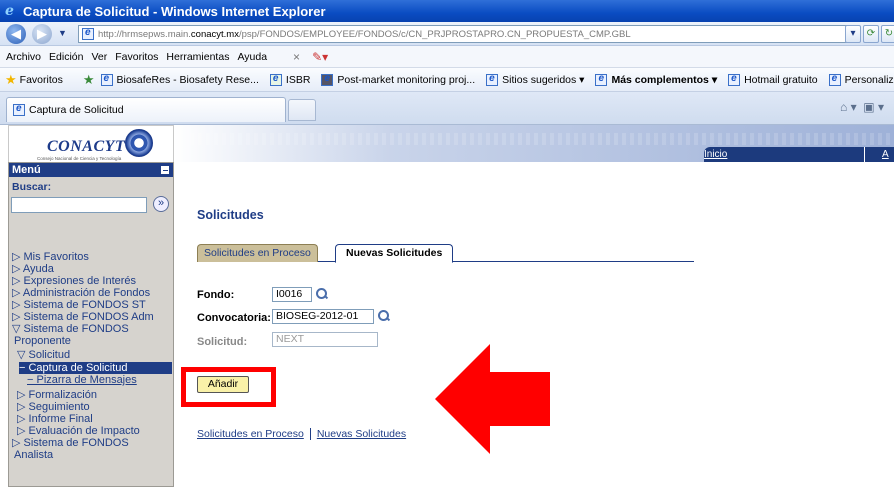 The height and width of the screenshot is (487, 894). I want to click on sidebar-item-fondos-analista: ▷ Sistema de FONDOS, so click(70, 443).